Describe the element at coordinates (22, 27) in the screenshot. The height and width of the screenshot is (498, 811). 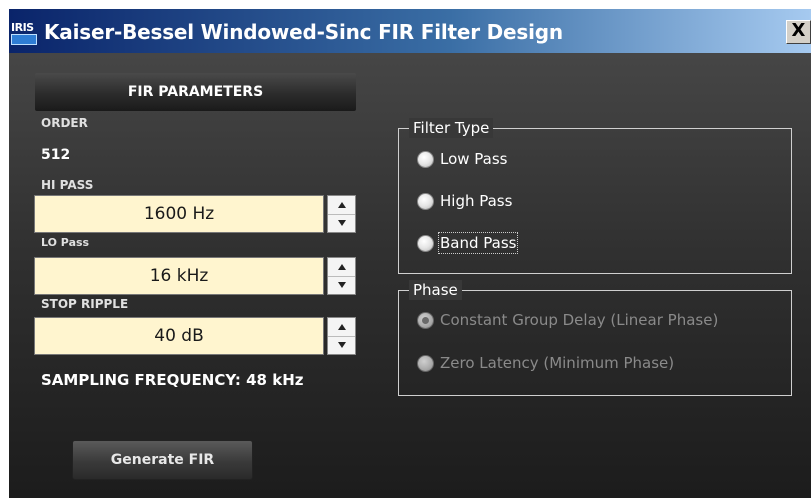
I see `logo-text: IRIS` at that location.